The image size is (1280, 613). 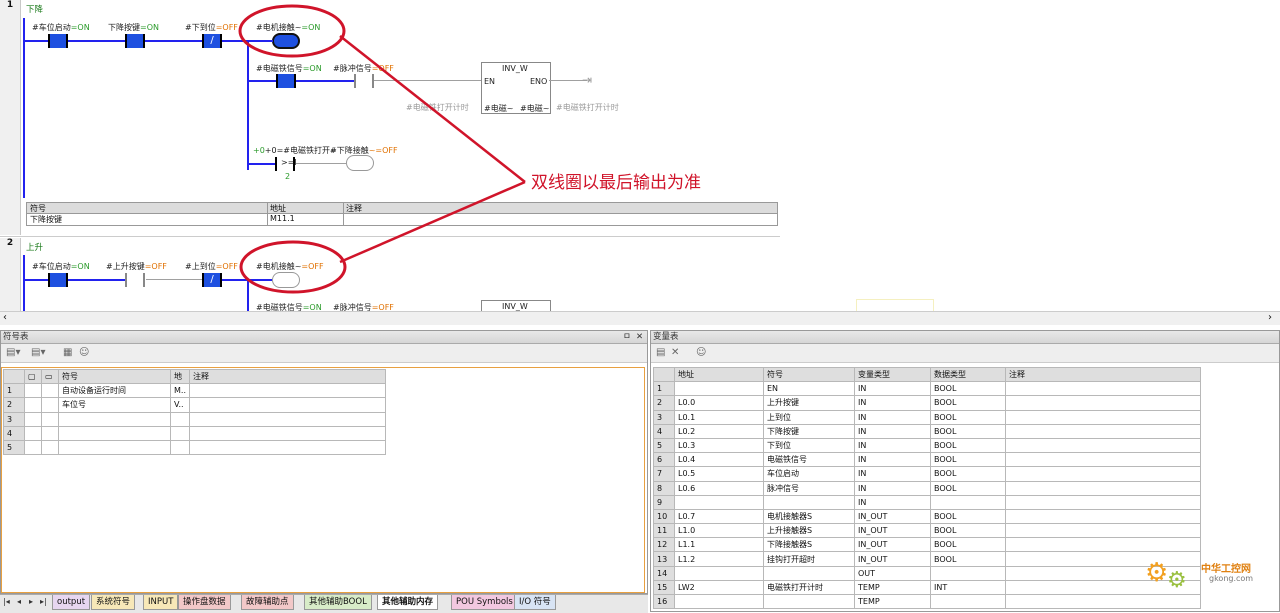 What do you see at coordinates (338, 602) in the screenshot?
I see `tab-other-aux-bool: 其他辅助BOOL` at bounding box center [338, 602].